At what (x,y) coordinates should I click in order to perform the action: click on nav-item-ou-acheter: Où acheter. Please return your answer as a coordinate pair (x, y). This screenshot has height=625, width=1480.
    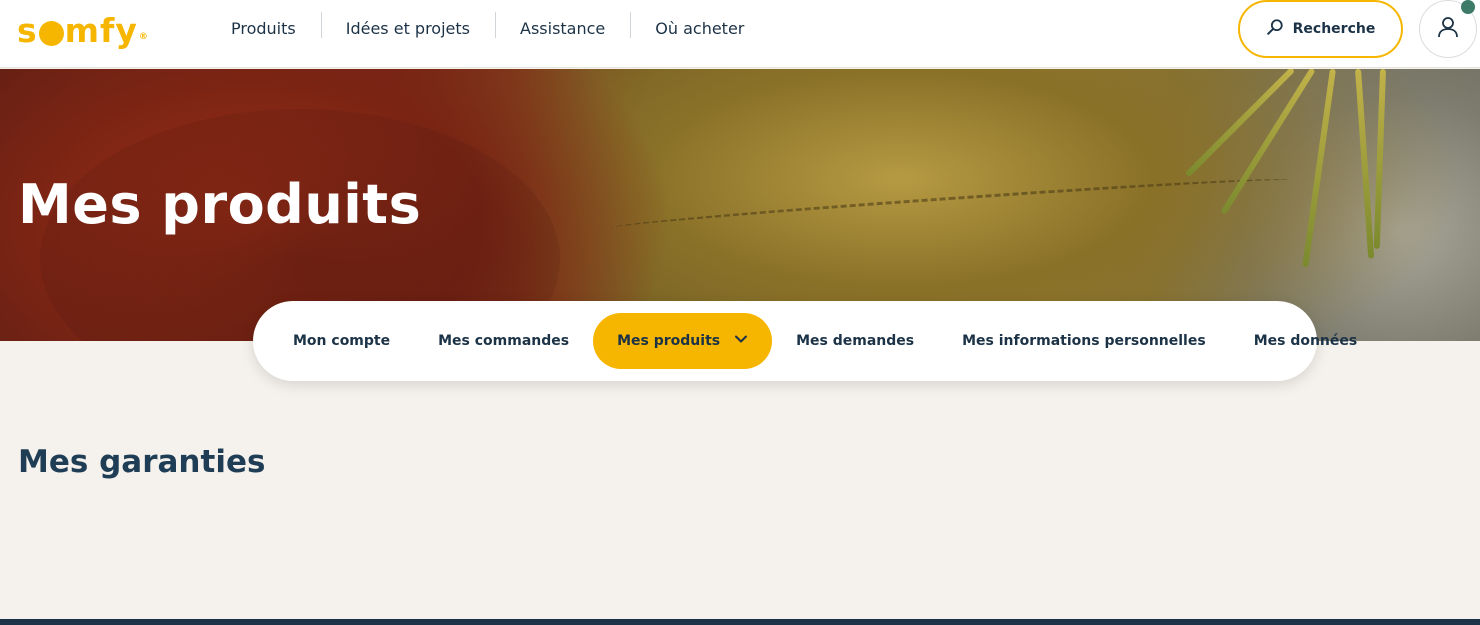
    Looking at the image, I should click on (699, 24).